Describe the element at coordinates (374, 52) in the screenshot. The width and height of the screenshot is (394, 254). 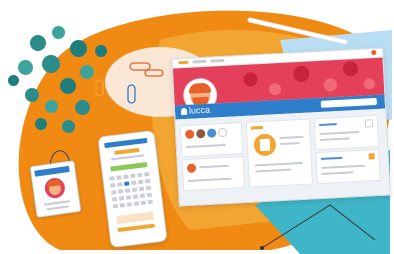
I see `user-avatar-icon` at that location.